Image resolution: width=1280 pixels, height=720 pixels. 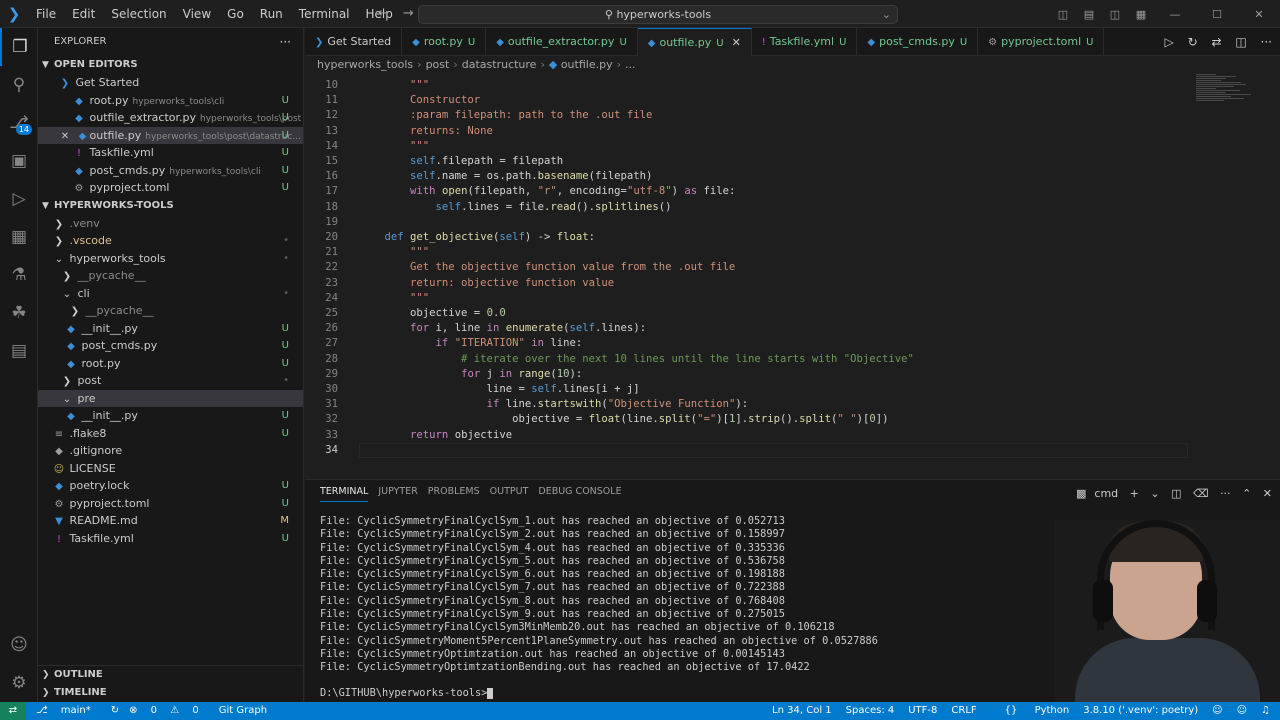 What do you see at coordinates (19, 199) in the screenshot?
I see `run-debug-icon: ▷` at bounding box center [19, 199].